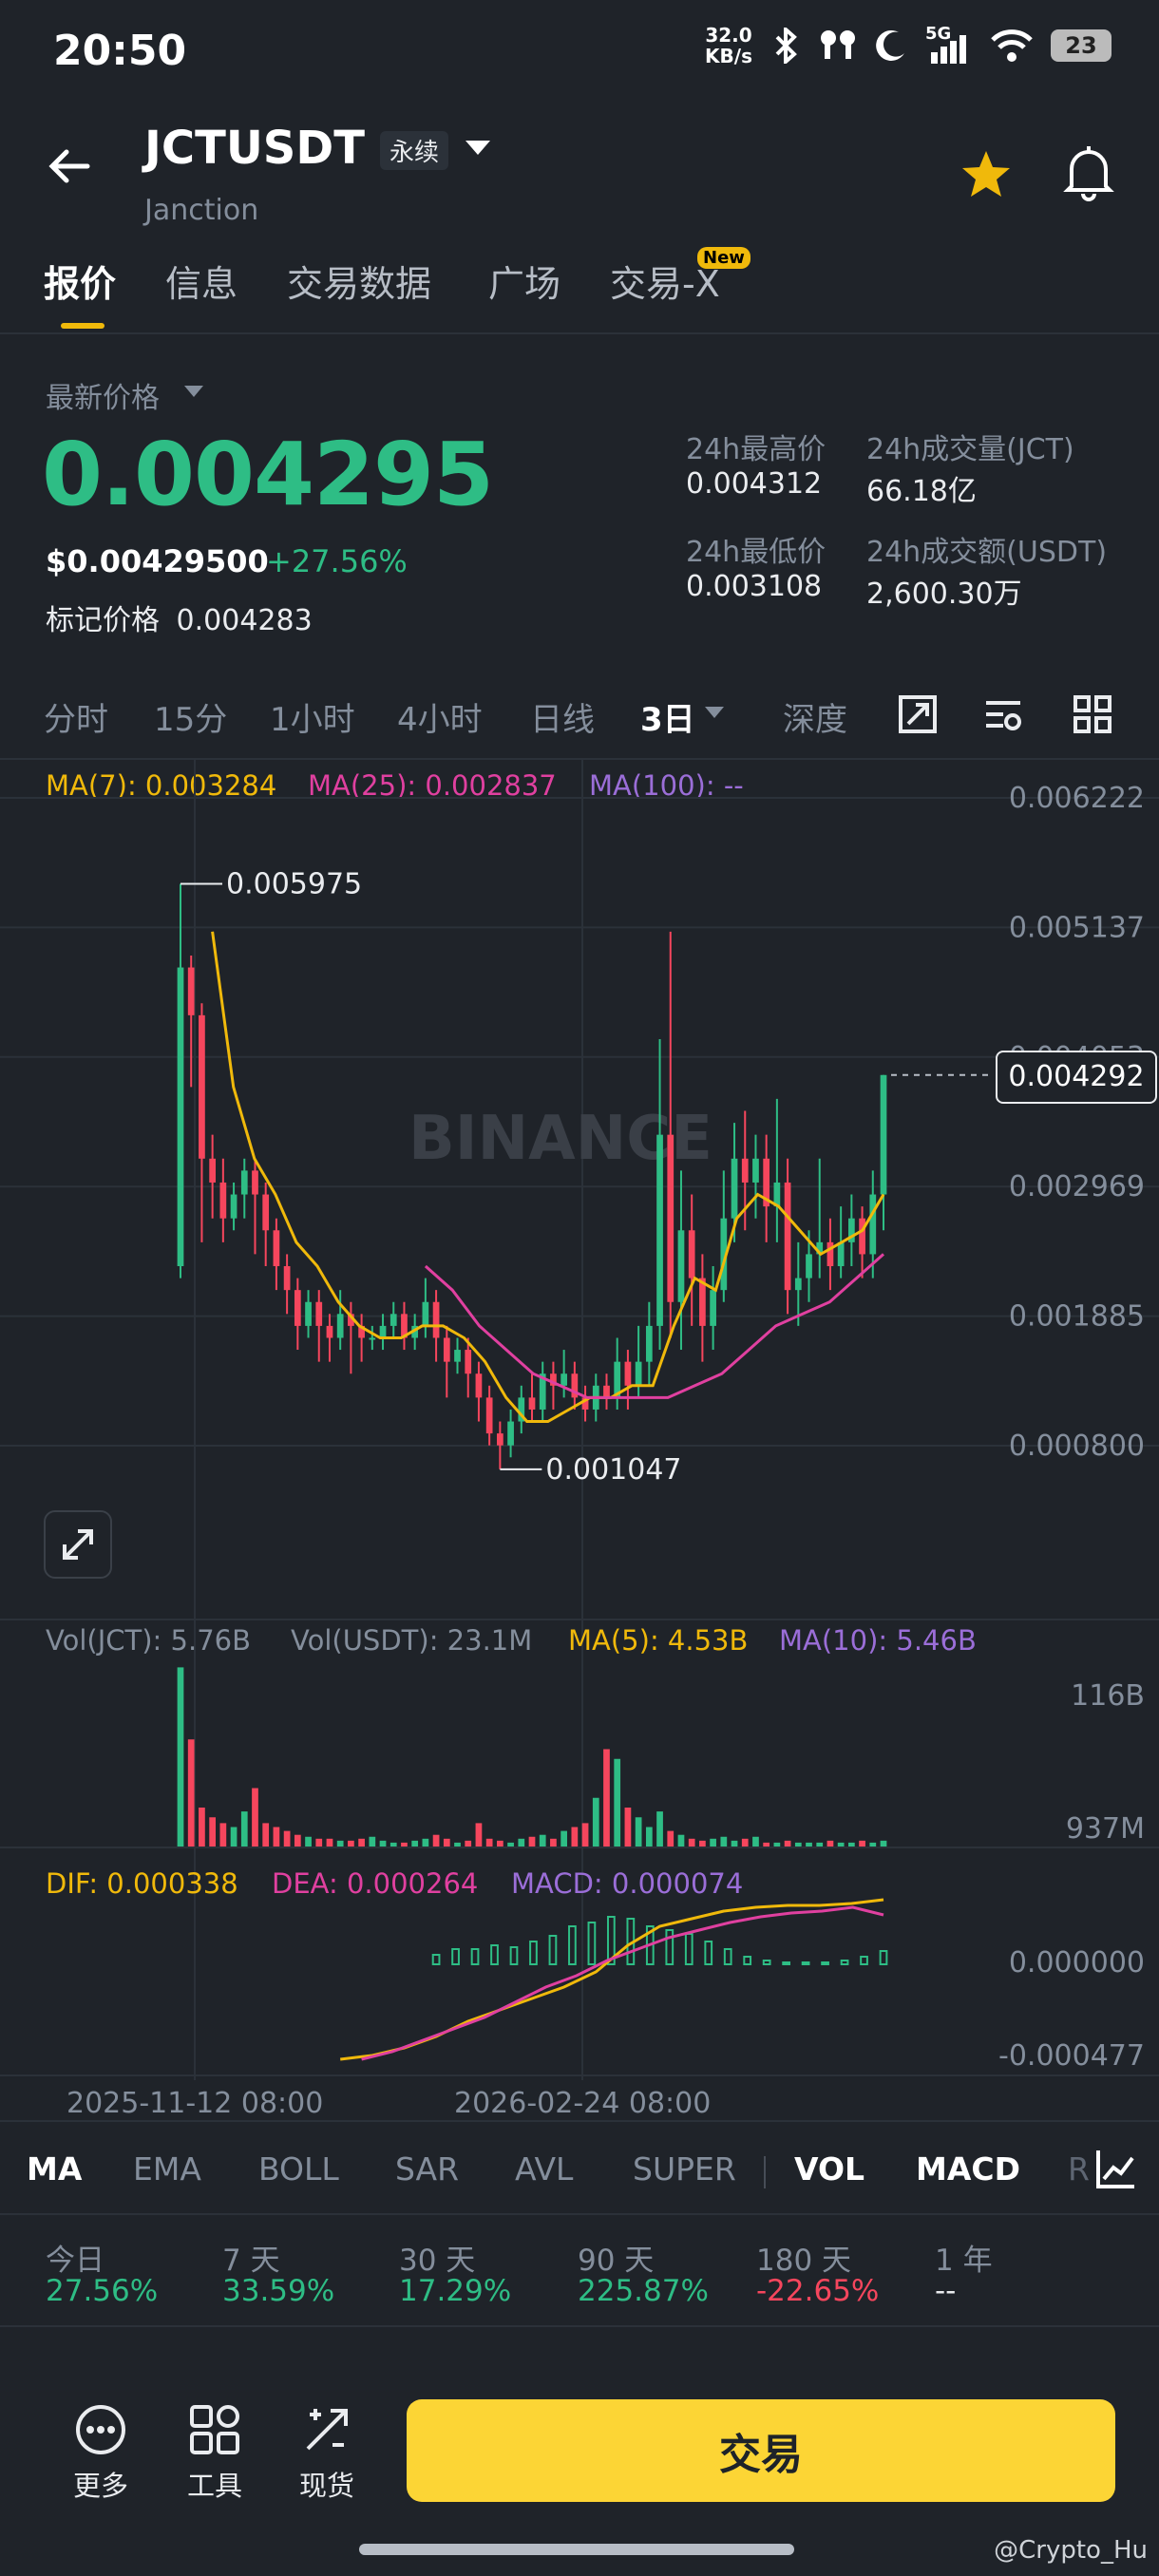 The width and height of the screenshot is (1159, 2576). I want to click on indicator-ma: MA, so click(54, 2169).